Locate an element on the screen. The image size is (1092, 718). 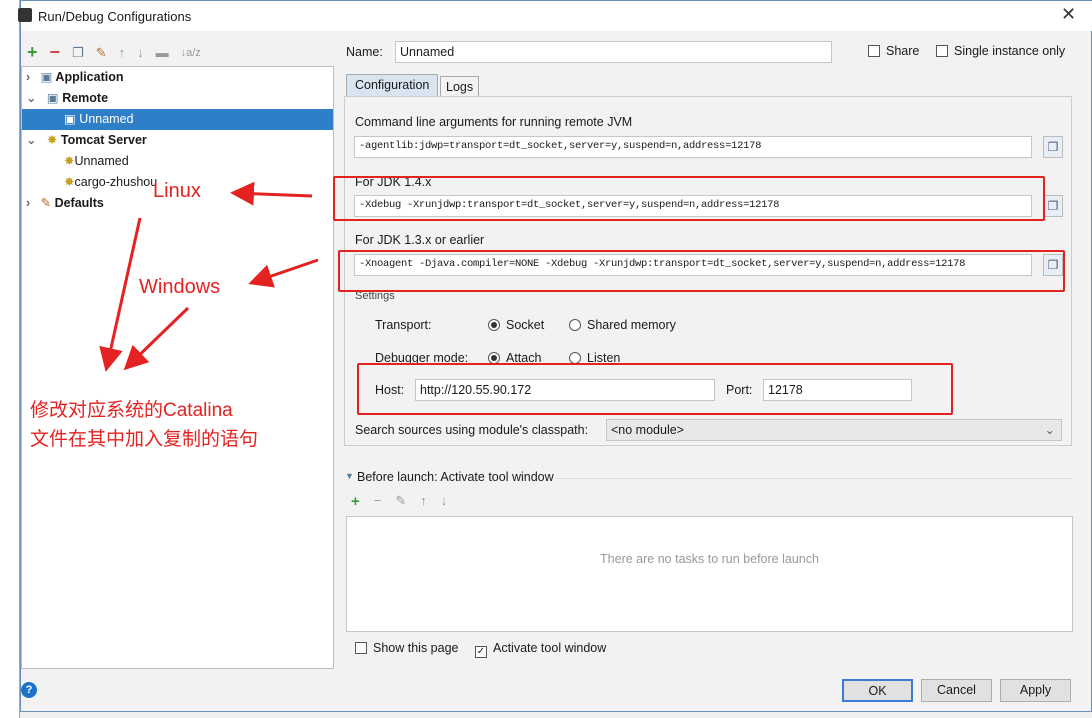
arrow-windows is located at coordinates (283, 273).